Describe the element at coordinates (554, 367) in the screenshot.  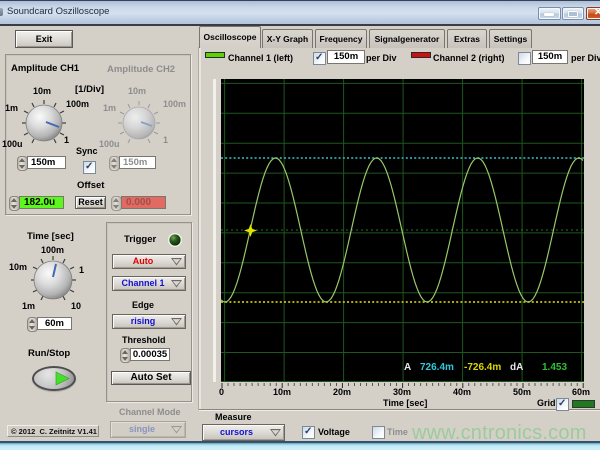
I see `svg-text: 1.453` at that location.